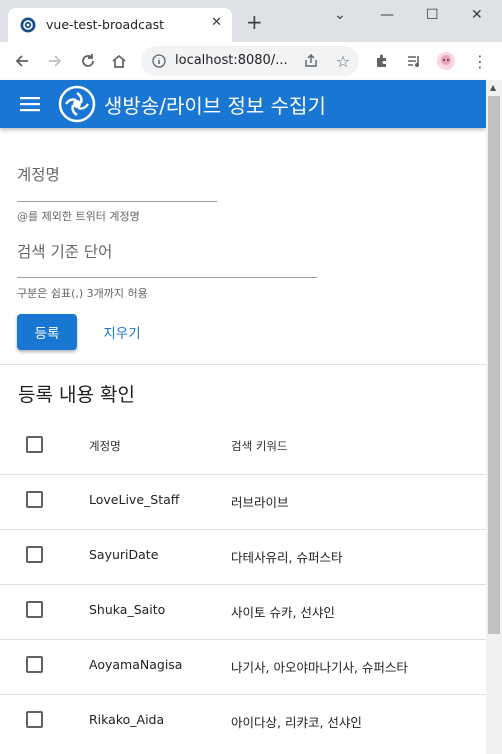  What do you see at coordinates (159, 61) in the screenshot?
I see `site-info-icon` at bounding box center [159, 61].